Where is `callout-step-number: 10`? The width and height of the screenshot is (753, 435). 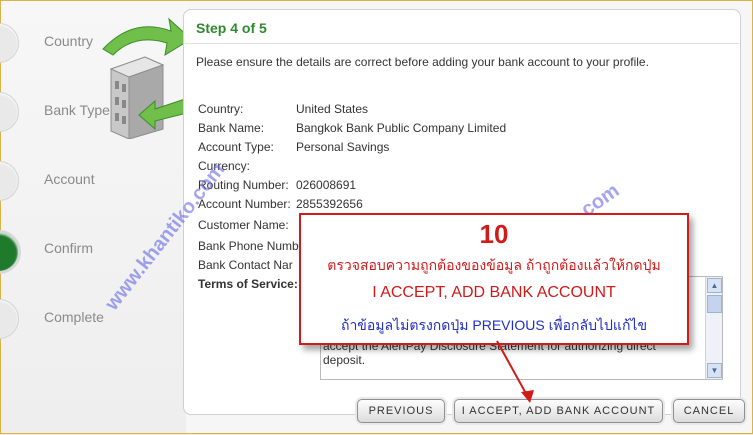 callout-step-number: 10 is located at coordinates (494, 234).